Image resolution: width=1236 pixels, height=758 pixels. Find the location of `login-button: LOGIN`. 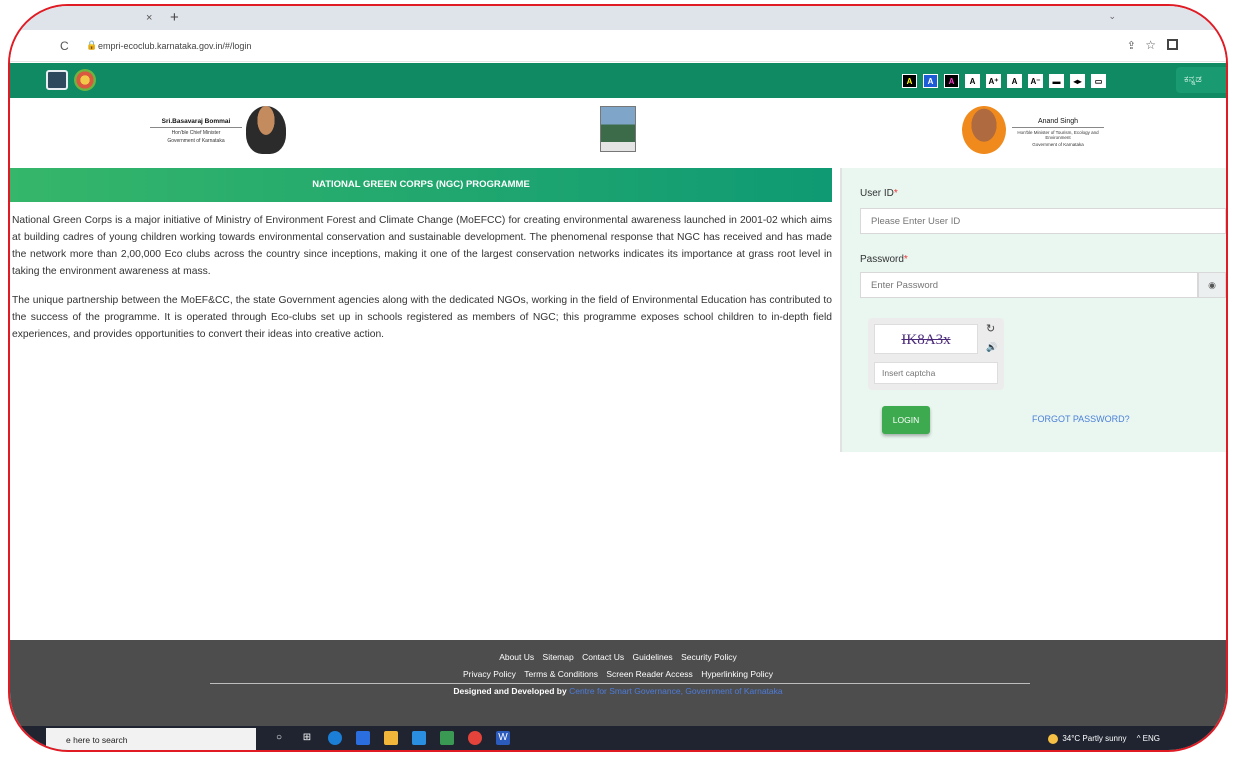

login-button: LOGIN is located at coordinates (906, 420).